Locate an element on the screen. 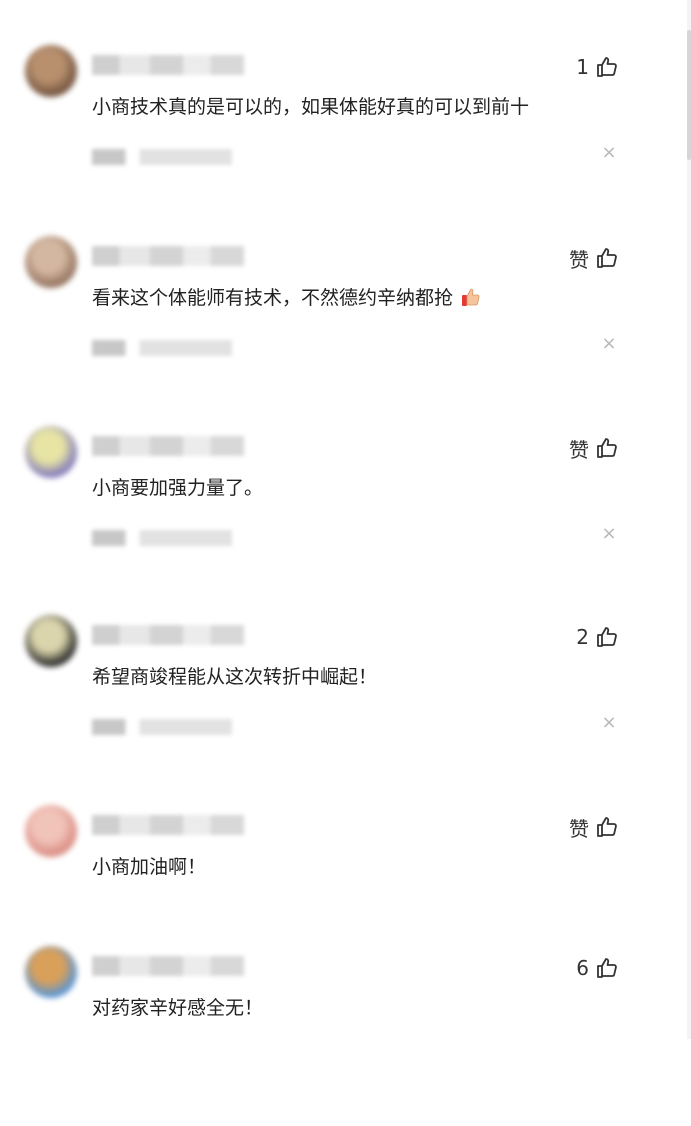  comment-text: 希望商竣程能从这次转折中崛起！ is located at coordinates (235, 677).